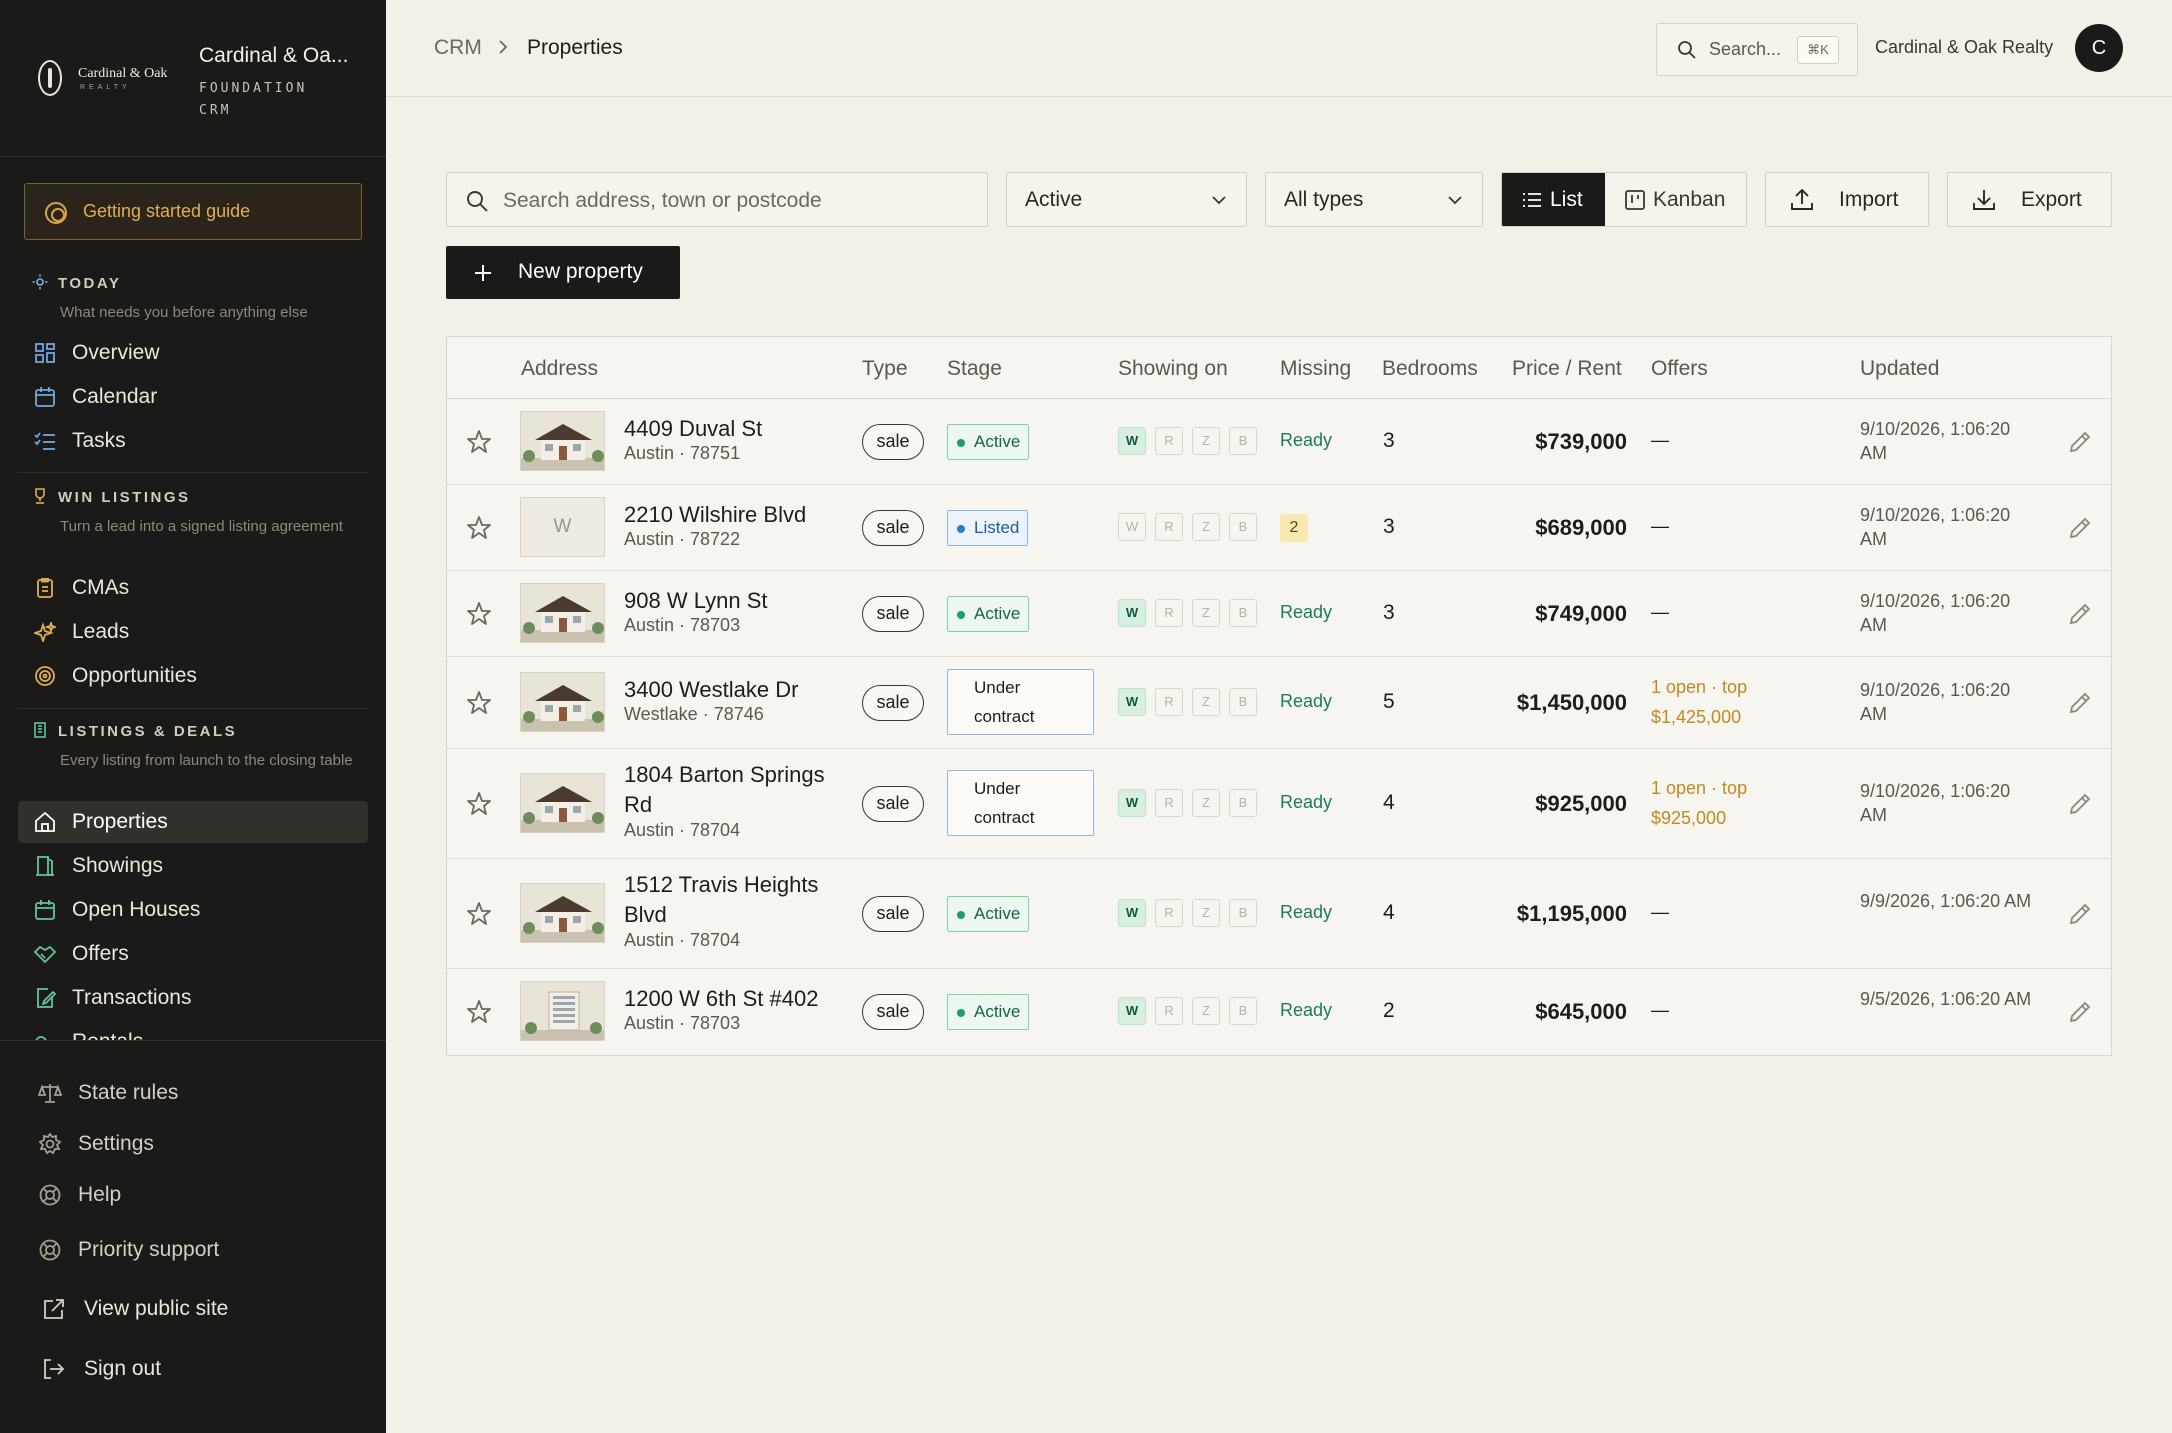 Image resolution: width=2172 pixels, height=1433 pixels. What do you see at coordinates (1675, 199) in the screenshot?
I see `view-kanban-button: Kanban` at bounding box center [1675, 199].